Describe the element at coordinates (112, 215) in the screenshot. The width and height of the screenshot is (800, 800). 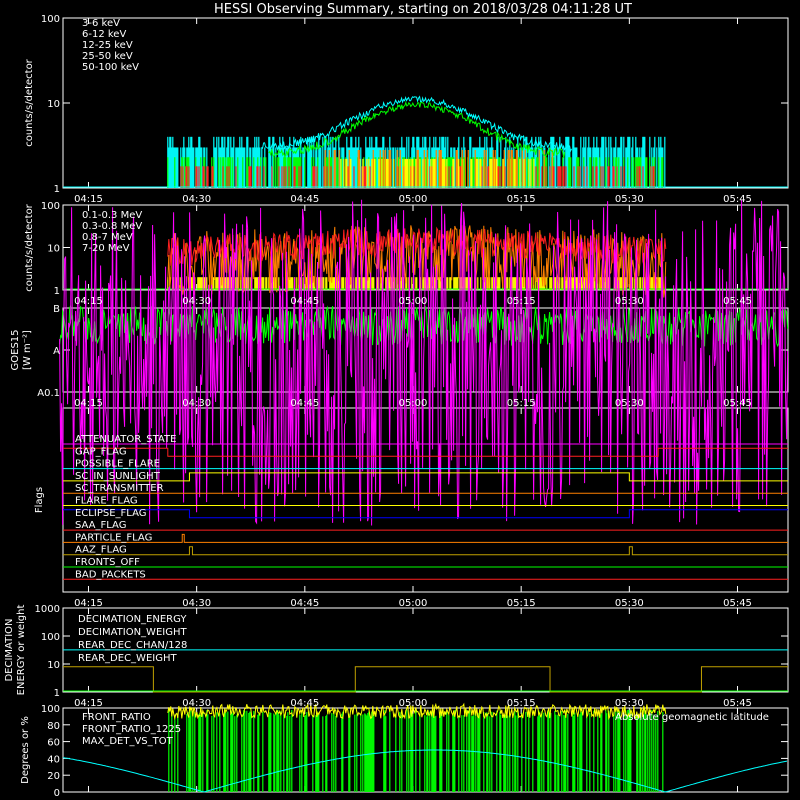
I see `legend-entry: 0.1-0.3 MeV` at that location.